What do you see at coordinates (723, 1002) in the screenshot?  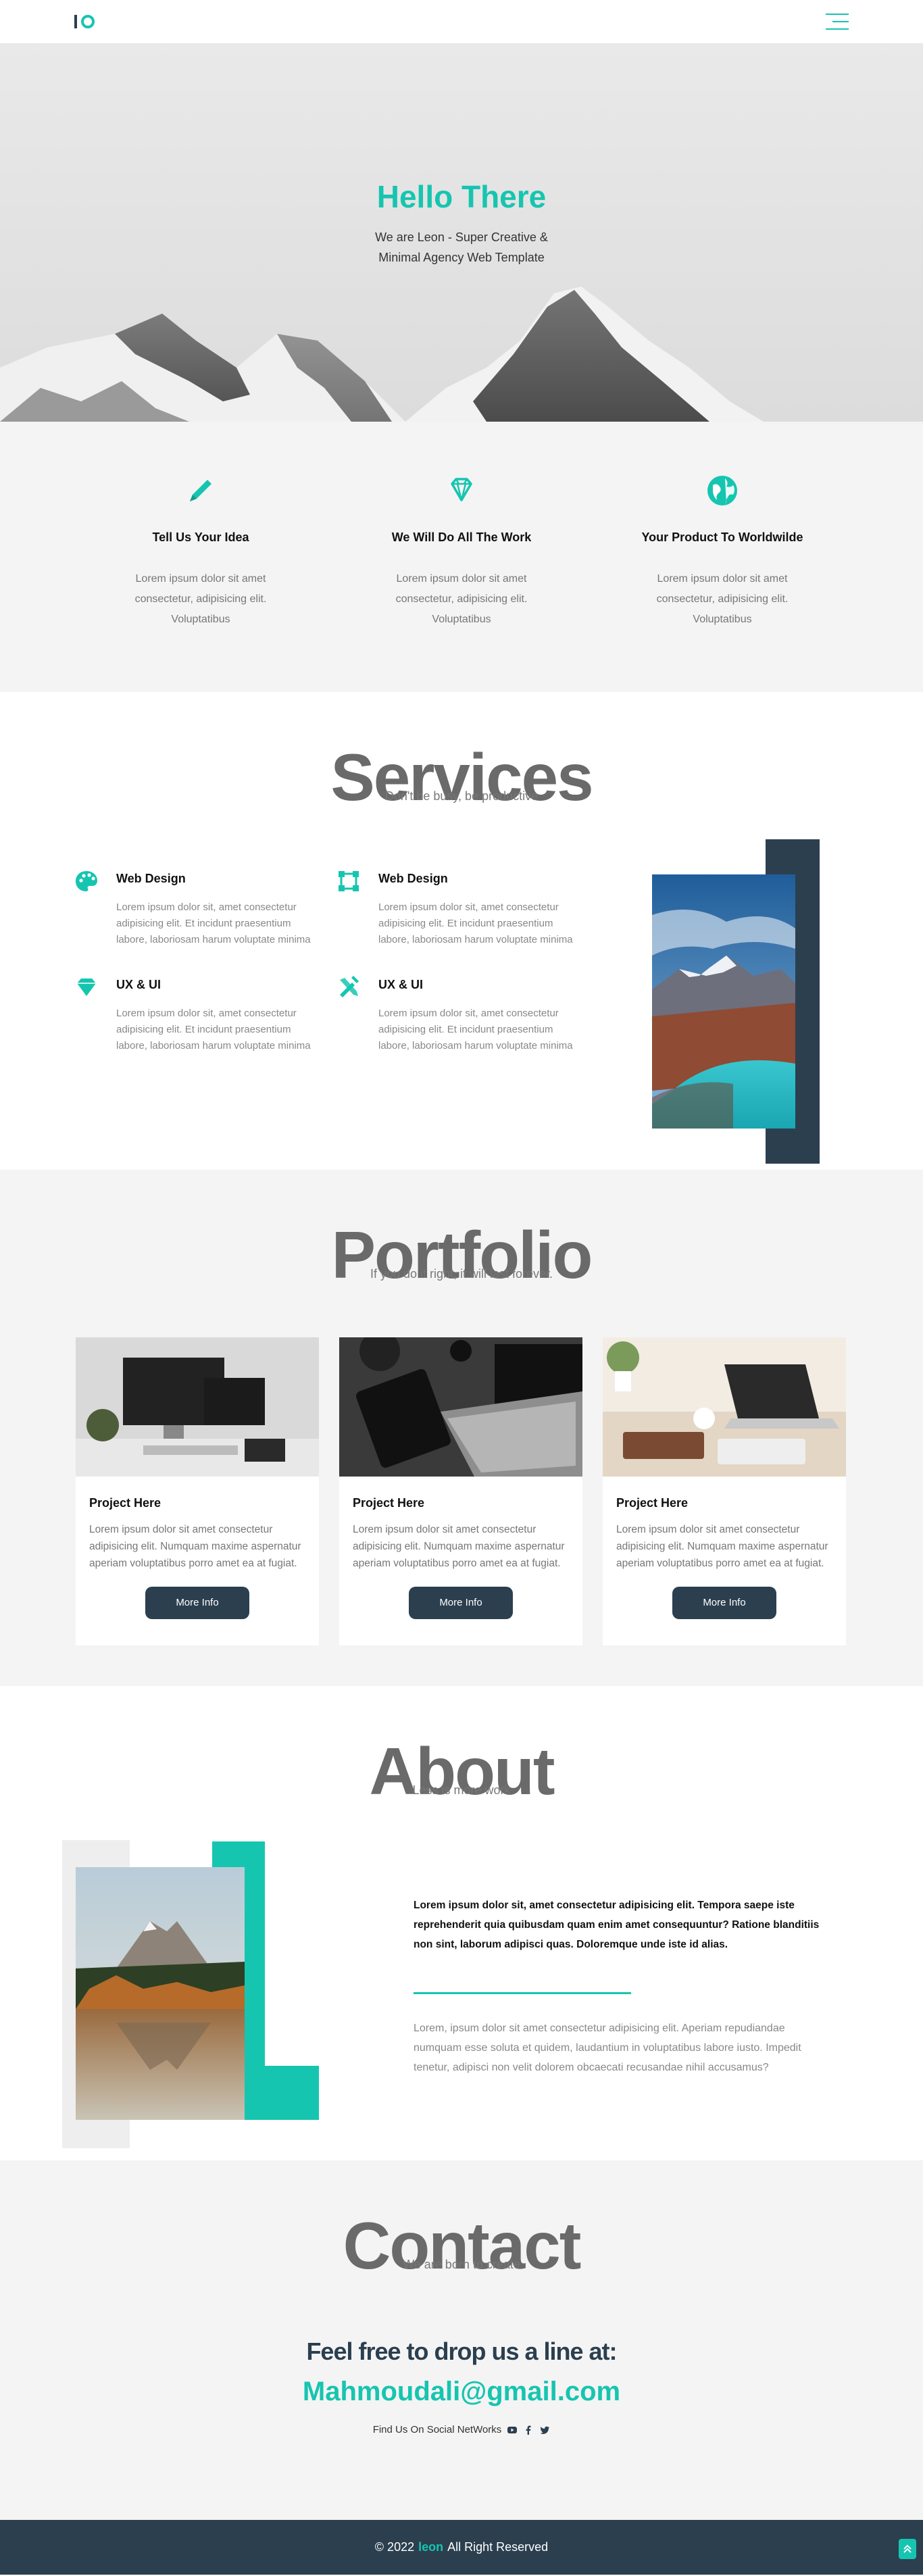 I see `lake-mountain-image` at bounding box center [723, 1002].